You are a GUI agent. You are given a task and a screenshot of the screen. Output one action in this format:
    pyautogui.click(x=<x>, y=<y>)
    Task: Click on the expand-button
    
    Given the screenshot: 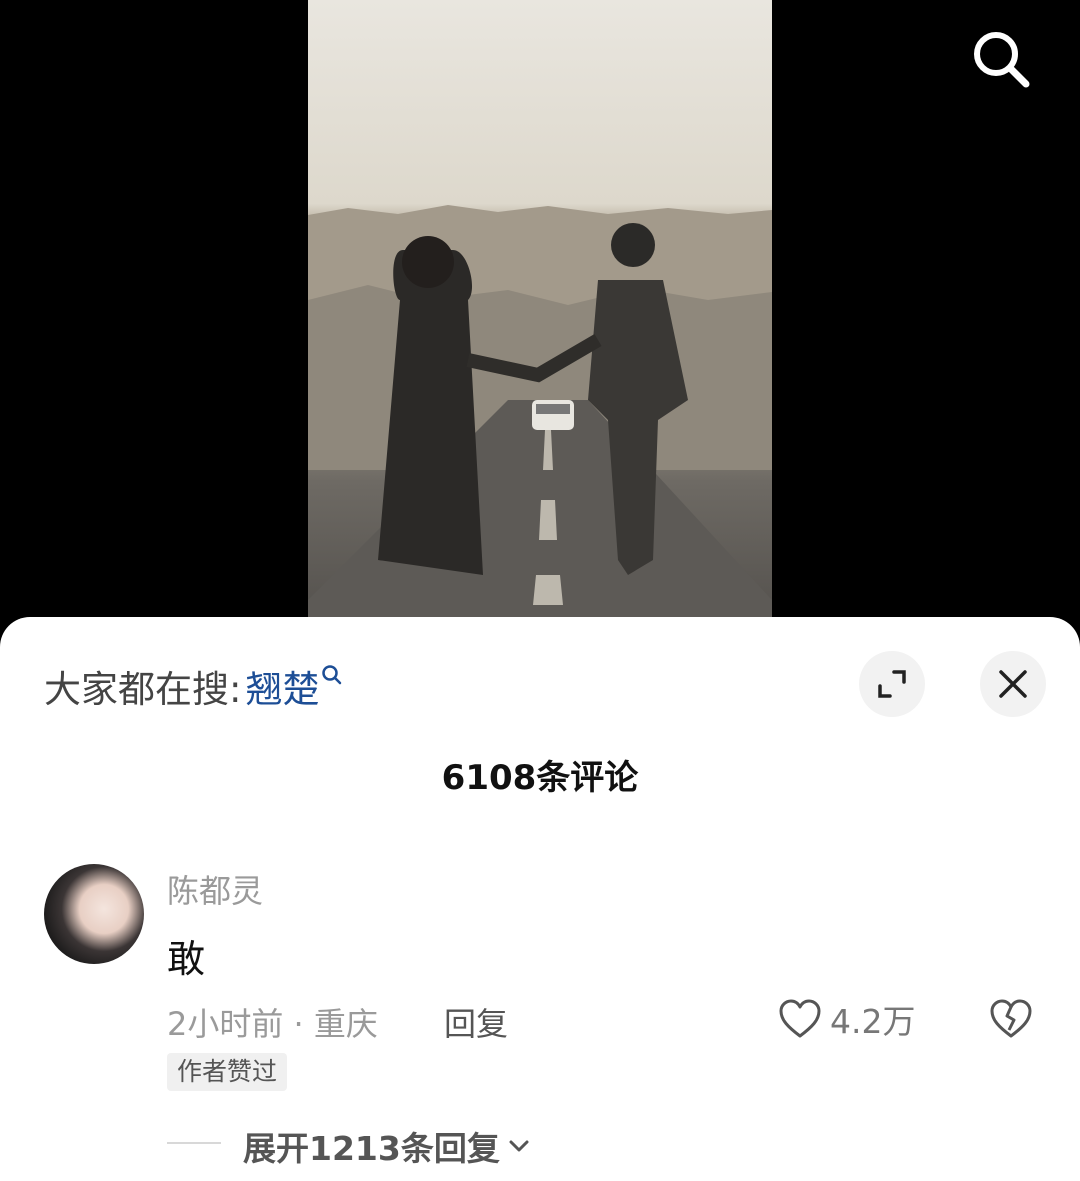 What is the action you would take?
    pyautogui.click(x=892, y=684)
    